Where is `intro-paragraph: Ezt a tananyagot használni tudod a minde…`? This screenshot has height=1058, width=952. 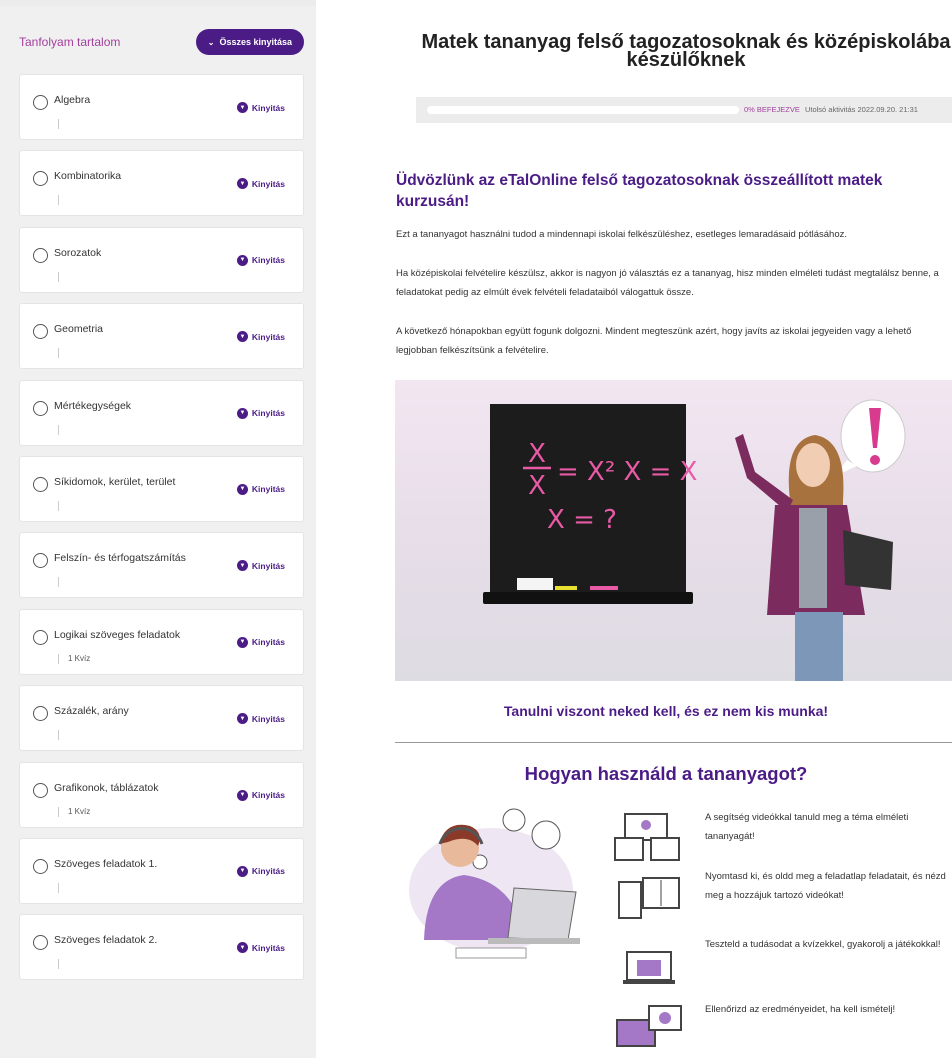
intro-paragraph: Ezt a tananyagot használni tudod a minde… is located at coordinates (622, 234).